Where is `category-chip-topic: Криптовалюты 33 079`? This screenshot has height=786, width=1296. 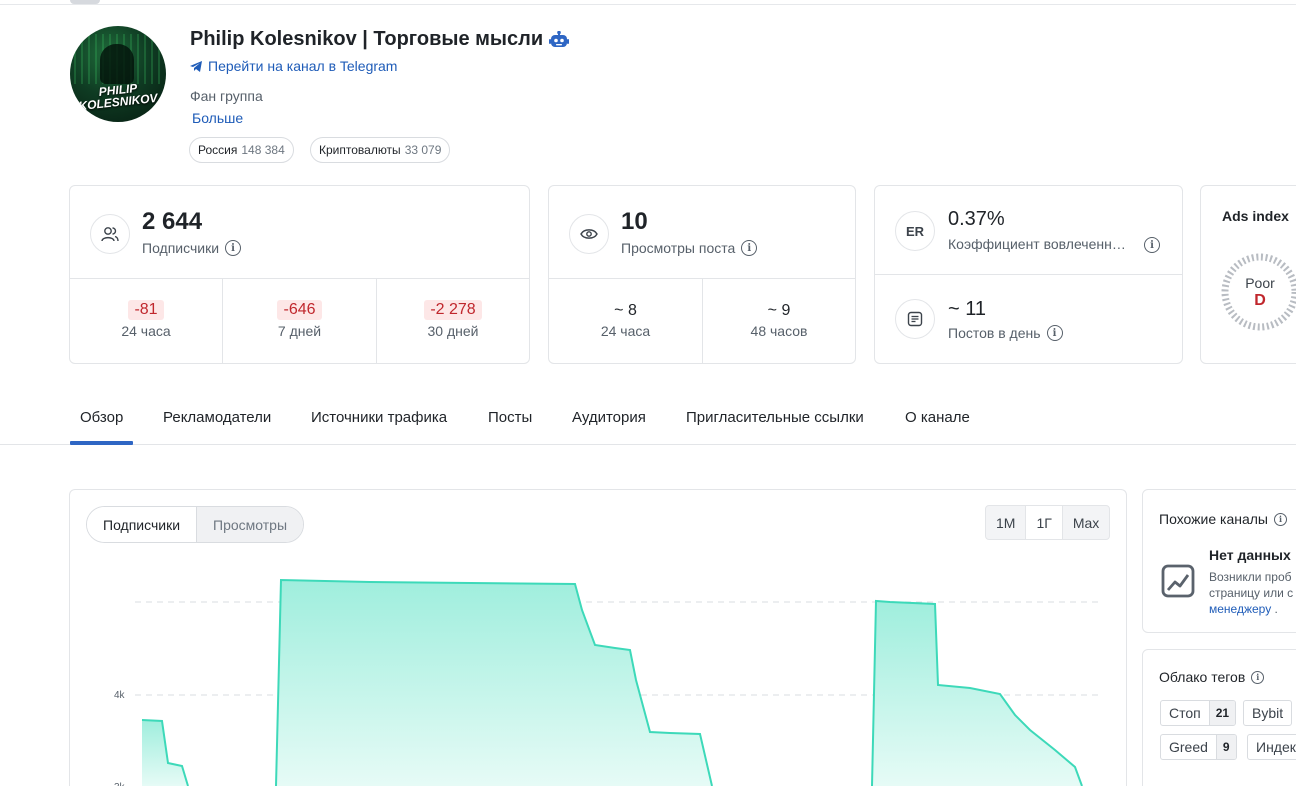 category-chip-topic: Криптовалюты 33 079 is located at coordinates (380, 150).